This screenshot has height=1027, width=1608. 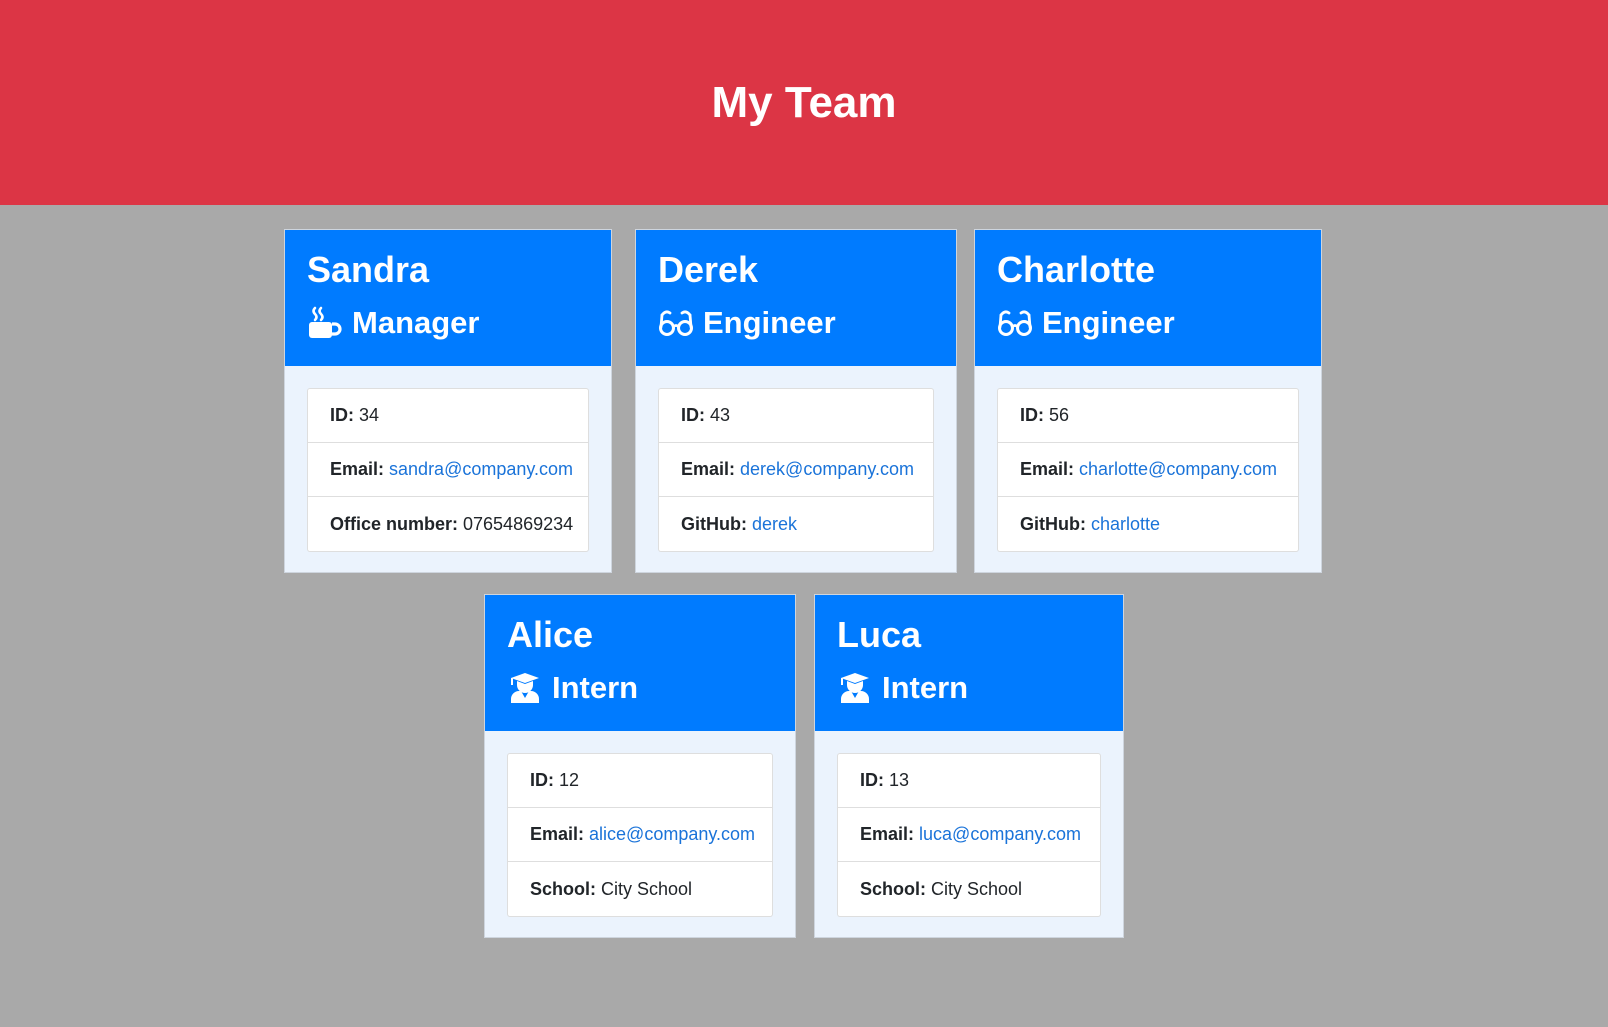 I want to click on list-item-email: Email: derek@company.com, so click(x=796, y=470).